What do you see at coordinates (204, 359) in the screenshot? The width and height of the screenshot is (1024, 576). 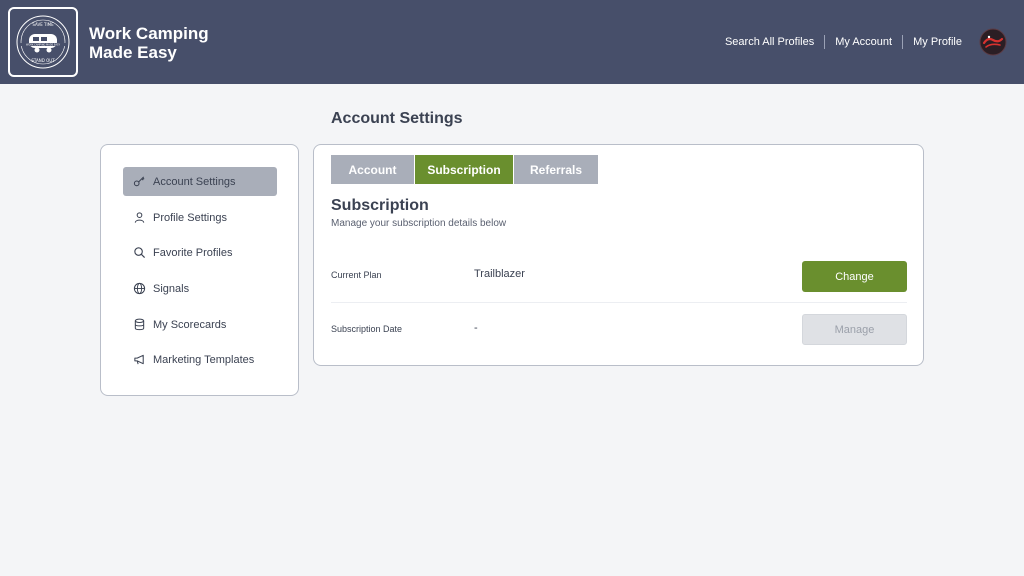 I see `sidebar-item-label: Marketing Templates` at bounding box center [204, 359].